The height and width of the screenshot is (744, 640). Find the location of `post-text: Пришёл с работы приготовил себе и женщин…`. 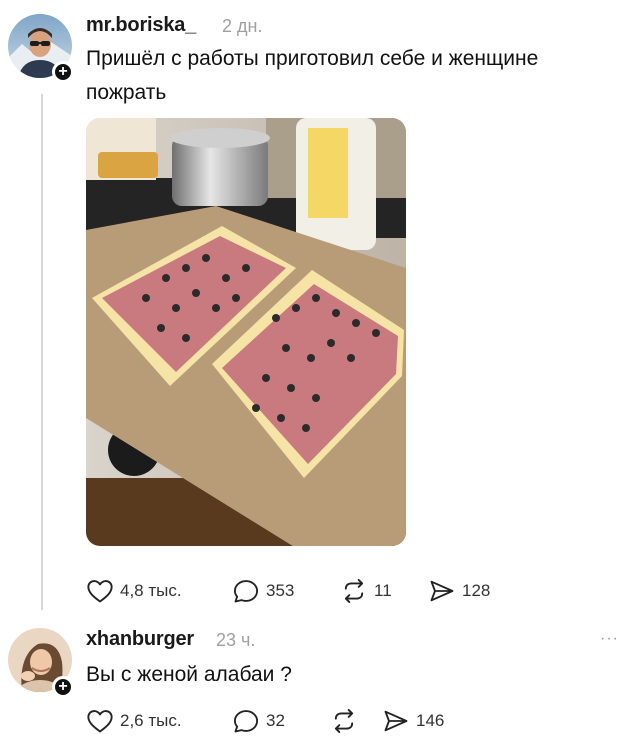

post-text: Пришёл с работы приготовил себе и женщин… is located at coordinates (312, 75).